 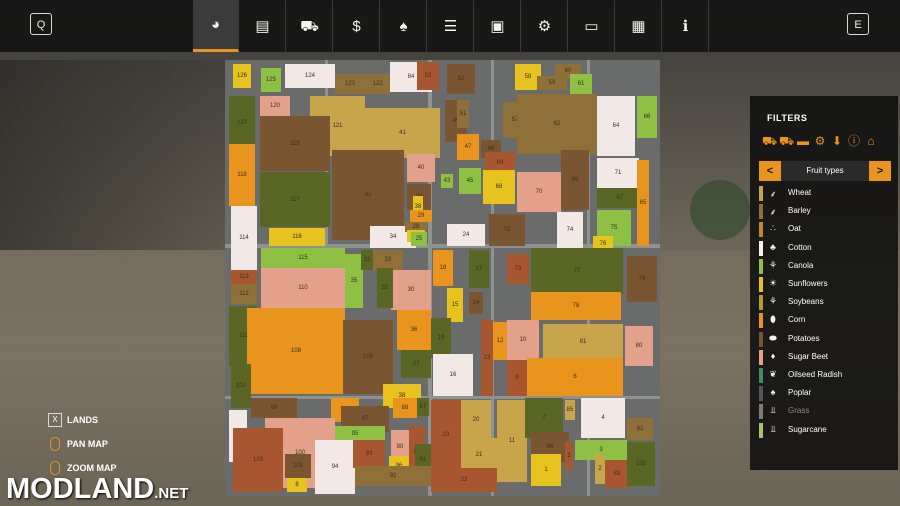 What do you see at coordinates (216, 26) in the screenshot?
I see `menu-tab-globe: ◕` at bounding box center [216, 26].